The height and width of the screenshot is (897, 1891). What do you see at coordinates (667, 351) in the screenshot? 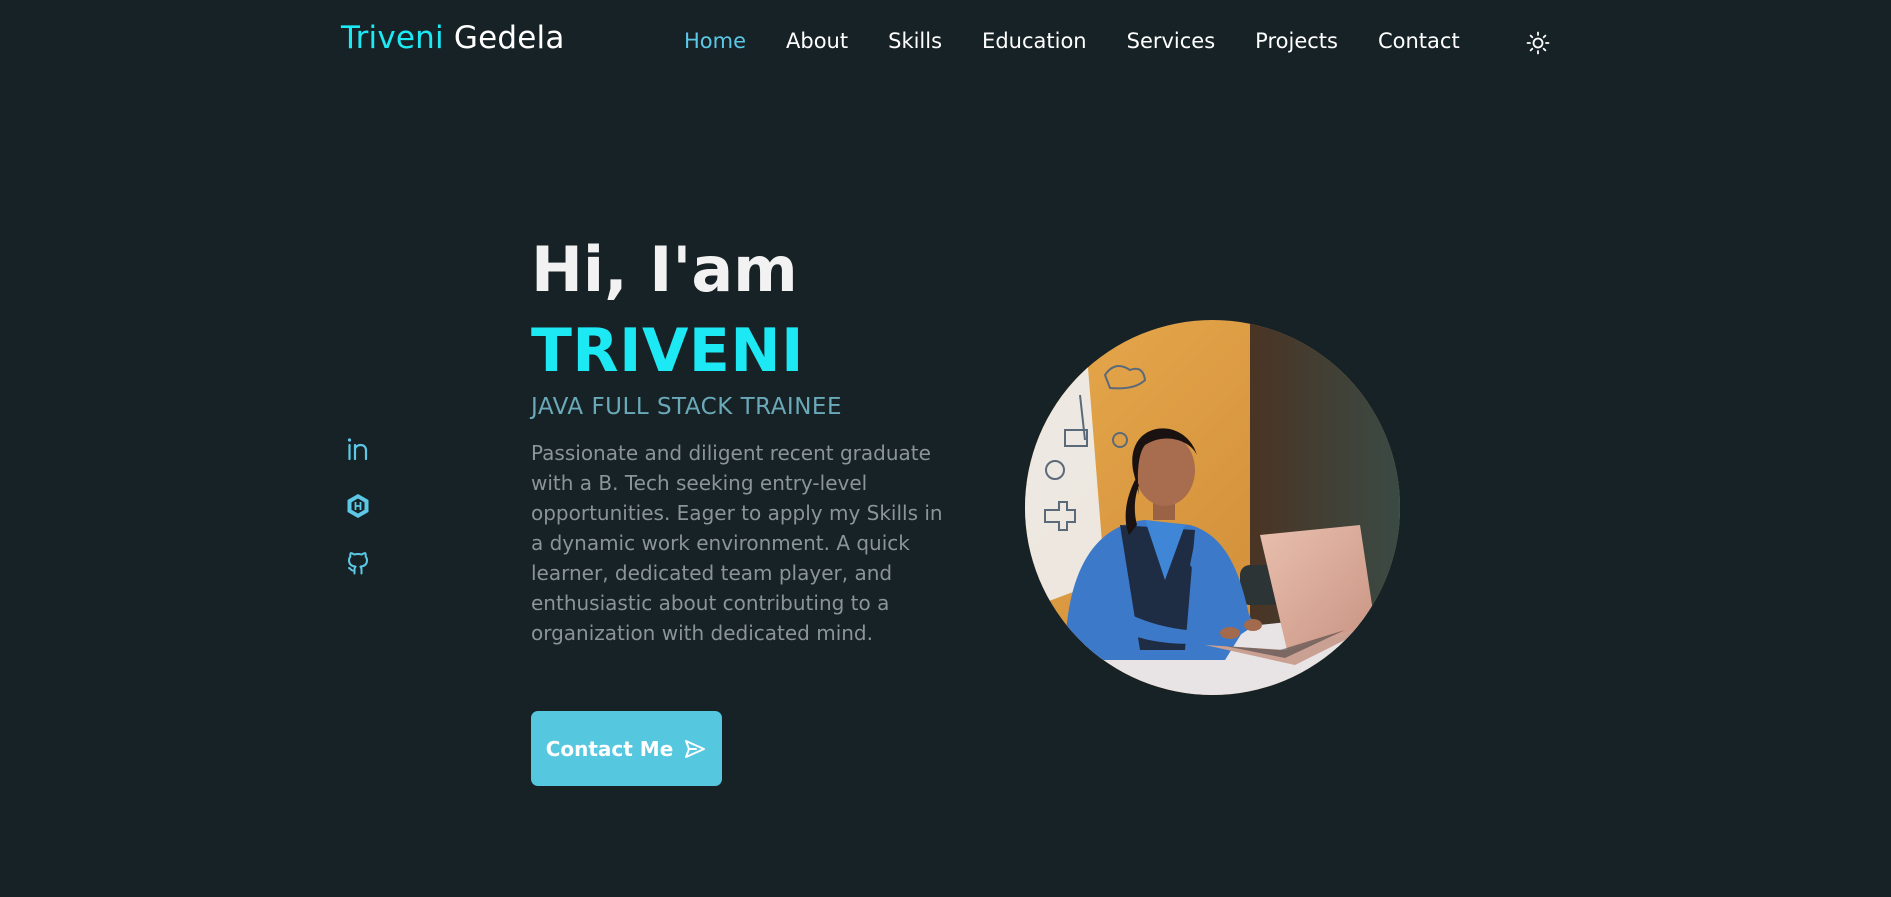
I see `hero-name: TRIVENI` at bounding box center [667, 351].